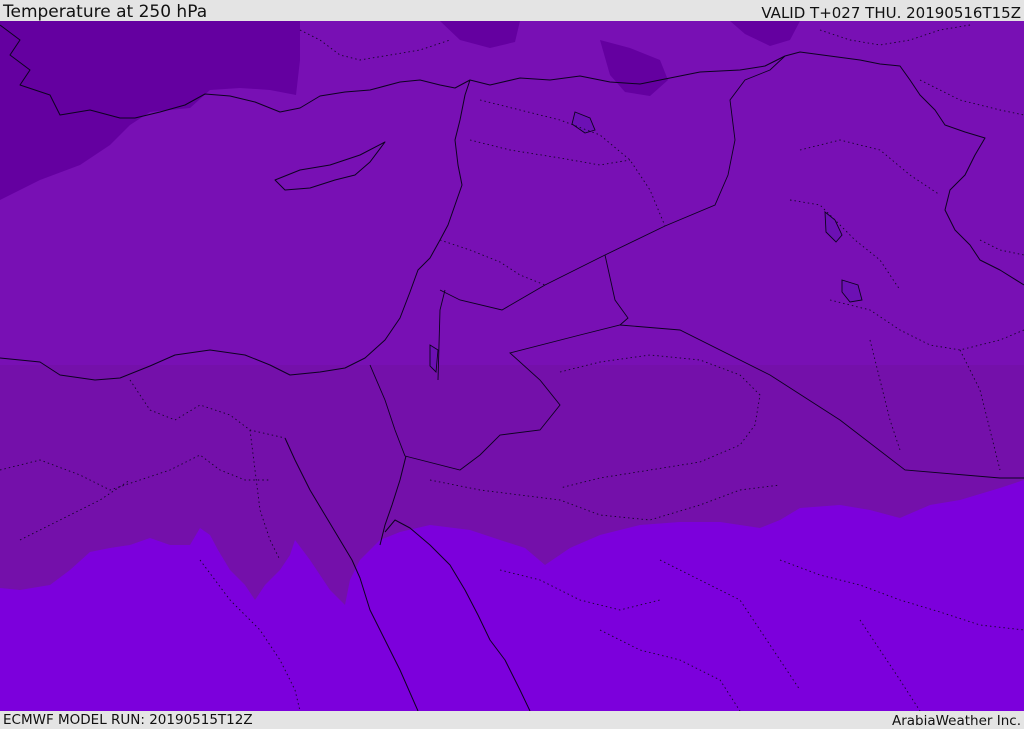  I want to click on valid-time-label: VALID T+027 THU. 20190516T15Z, so click(891, 13).